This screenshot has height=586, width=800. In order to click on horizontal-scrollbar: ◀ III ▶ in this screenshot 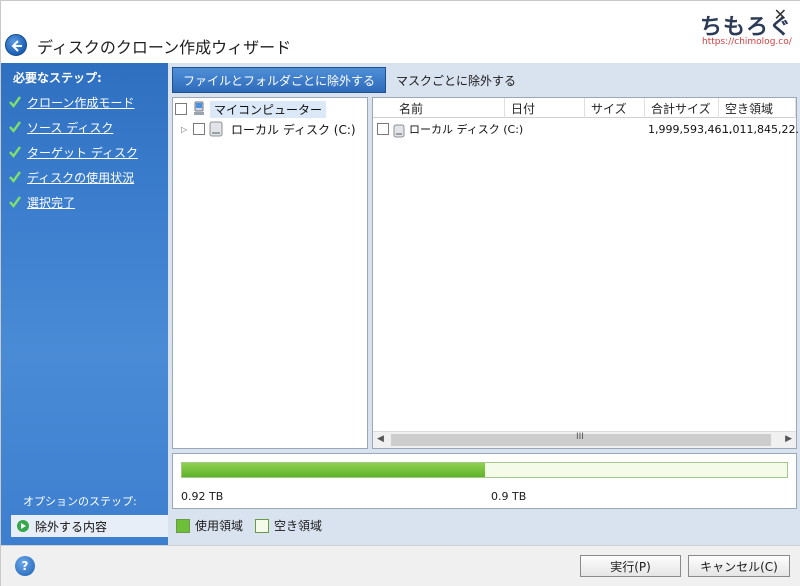, I will do `click(584, 439)`.